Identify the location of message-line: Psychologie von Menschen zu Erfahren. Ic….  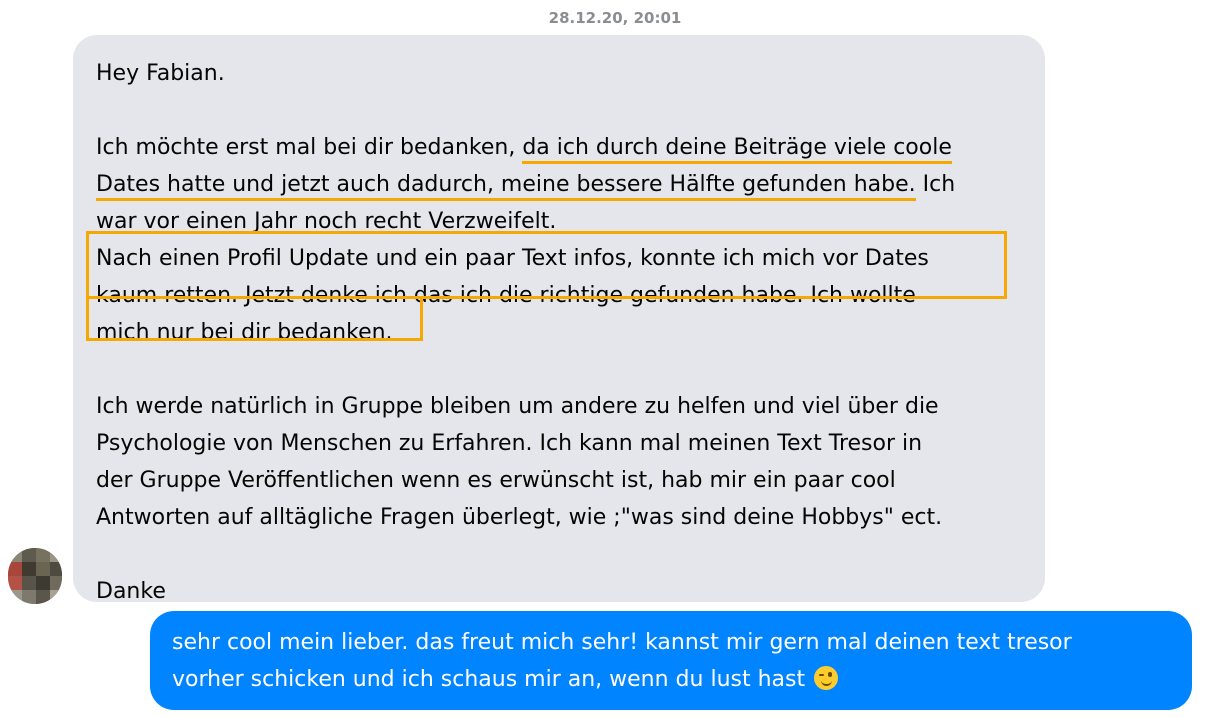
(509, 443).